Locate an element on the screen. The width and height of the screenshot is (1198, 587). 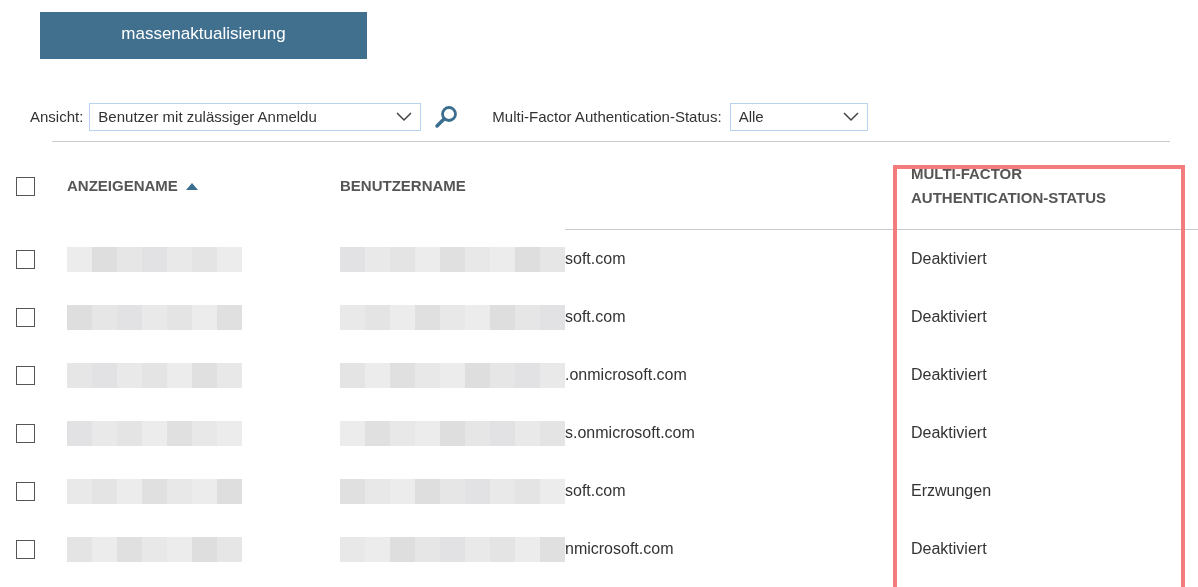
column-header: MULTI-FACTOR AUTHENTICATION-STATUS is located at coordinates (1036, 186).